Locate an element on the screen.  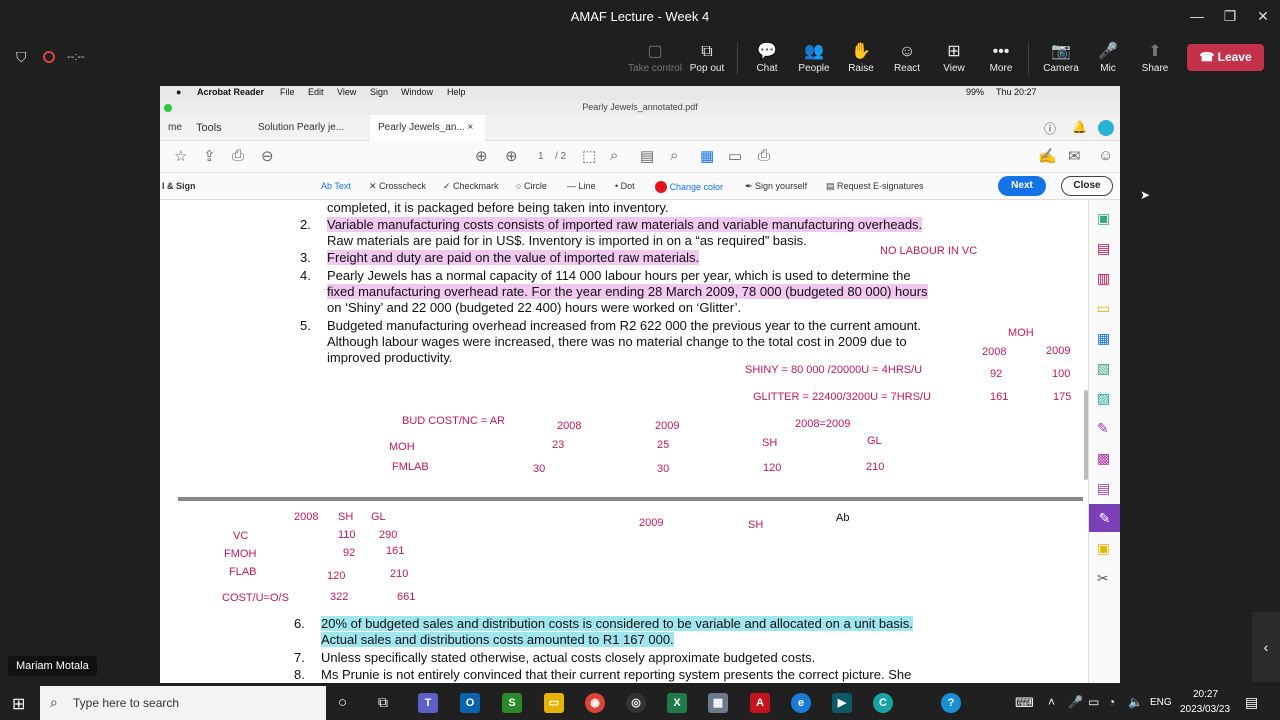
app-s-icon: S is located at coordinates (512, 703).